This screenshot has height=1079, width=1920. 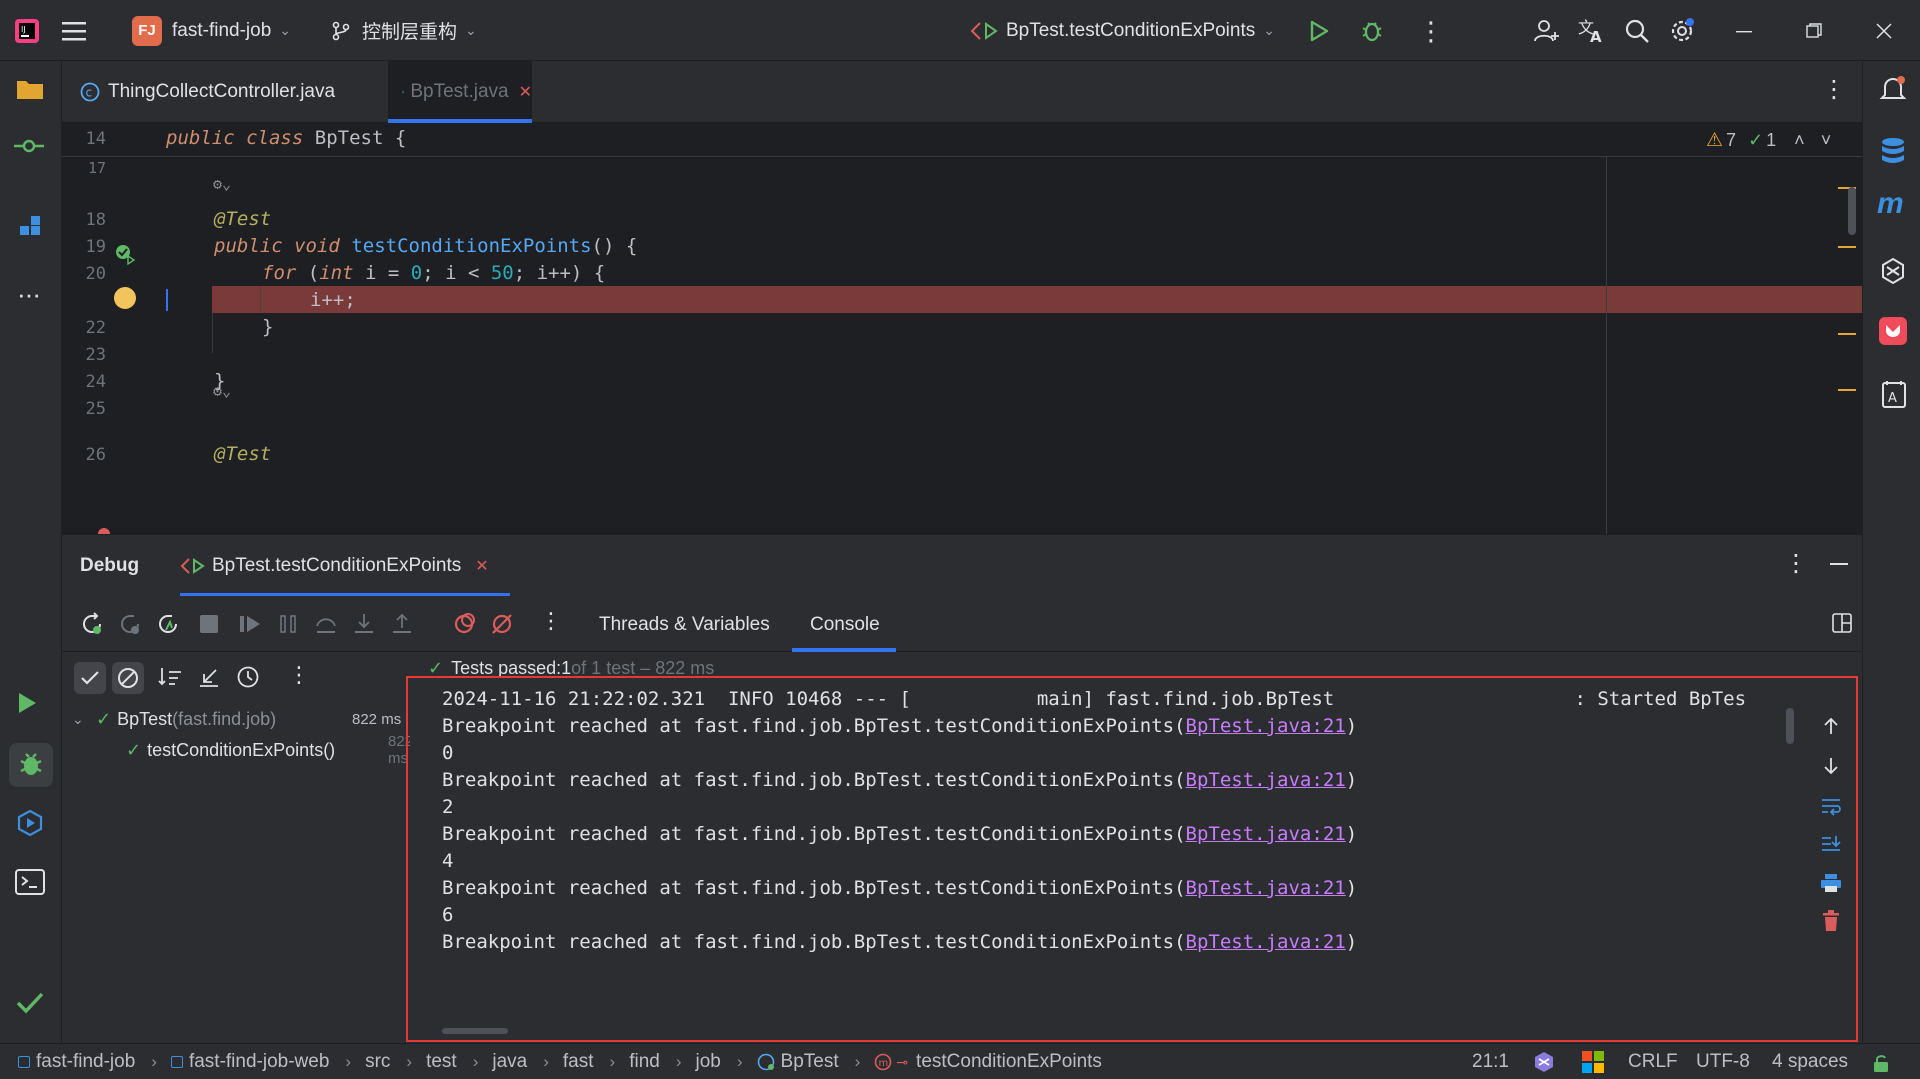 What do you see at coordinates (1881, 1063) in the screenshot?
I see `lock-icon` at bounding box center [1881, 1063].